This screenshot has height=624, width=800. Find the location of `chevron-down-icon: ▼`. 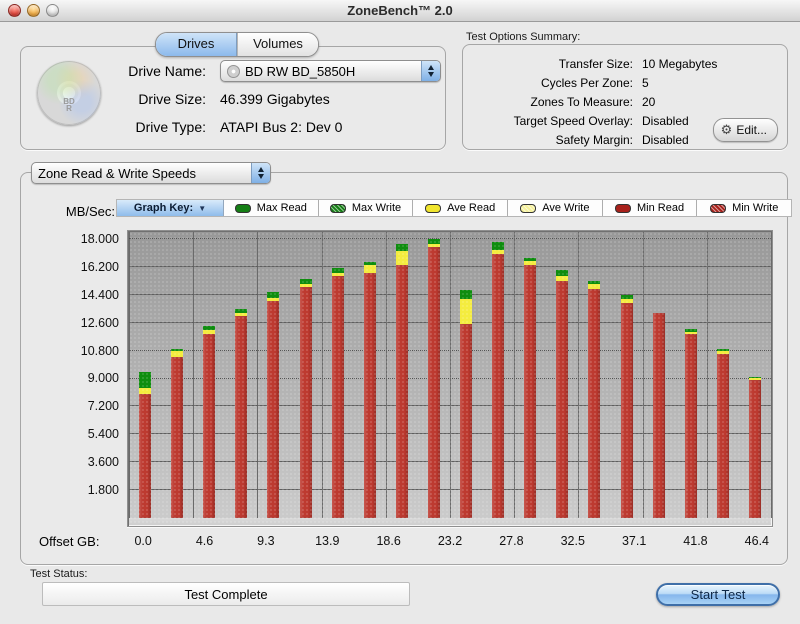

chevron-down-icon: ▼ is located at coordinates (202, 208).